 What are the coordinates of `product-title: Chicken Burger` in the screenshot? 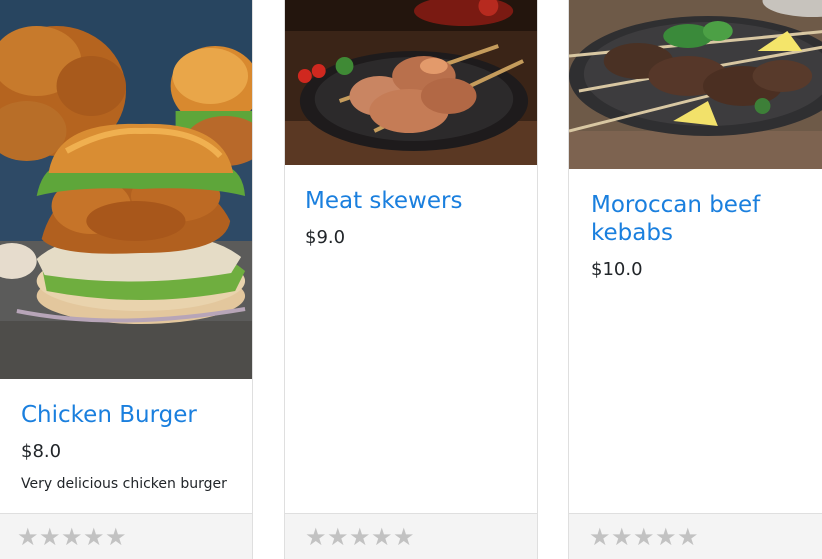 It's located at (109, 415).